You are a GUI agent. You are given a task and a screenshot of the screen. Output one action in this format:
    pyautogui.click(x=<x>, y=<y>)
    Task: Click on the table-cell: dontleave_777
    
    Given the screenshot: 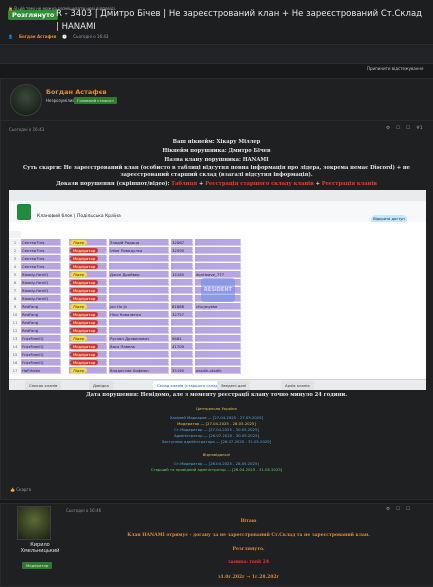 What is the action you would take?
    pyautogui.click(x=218, y=274)
    